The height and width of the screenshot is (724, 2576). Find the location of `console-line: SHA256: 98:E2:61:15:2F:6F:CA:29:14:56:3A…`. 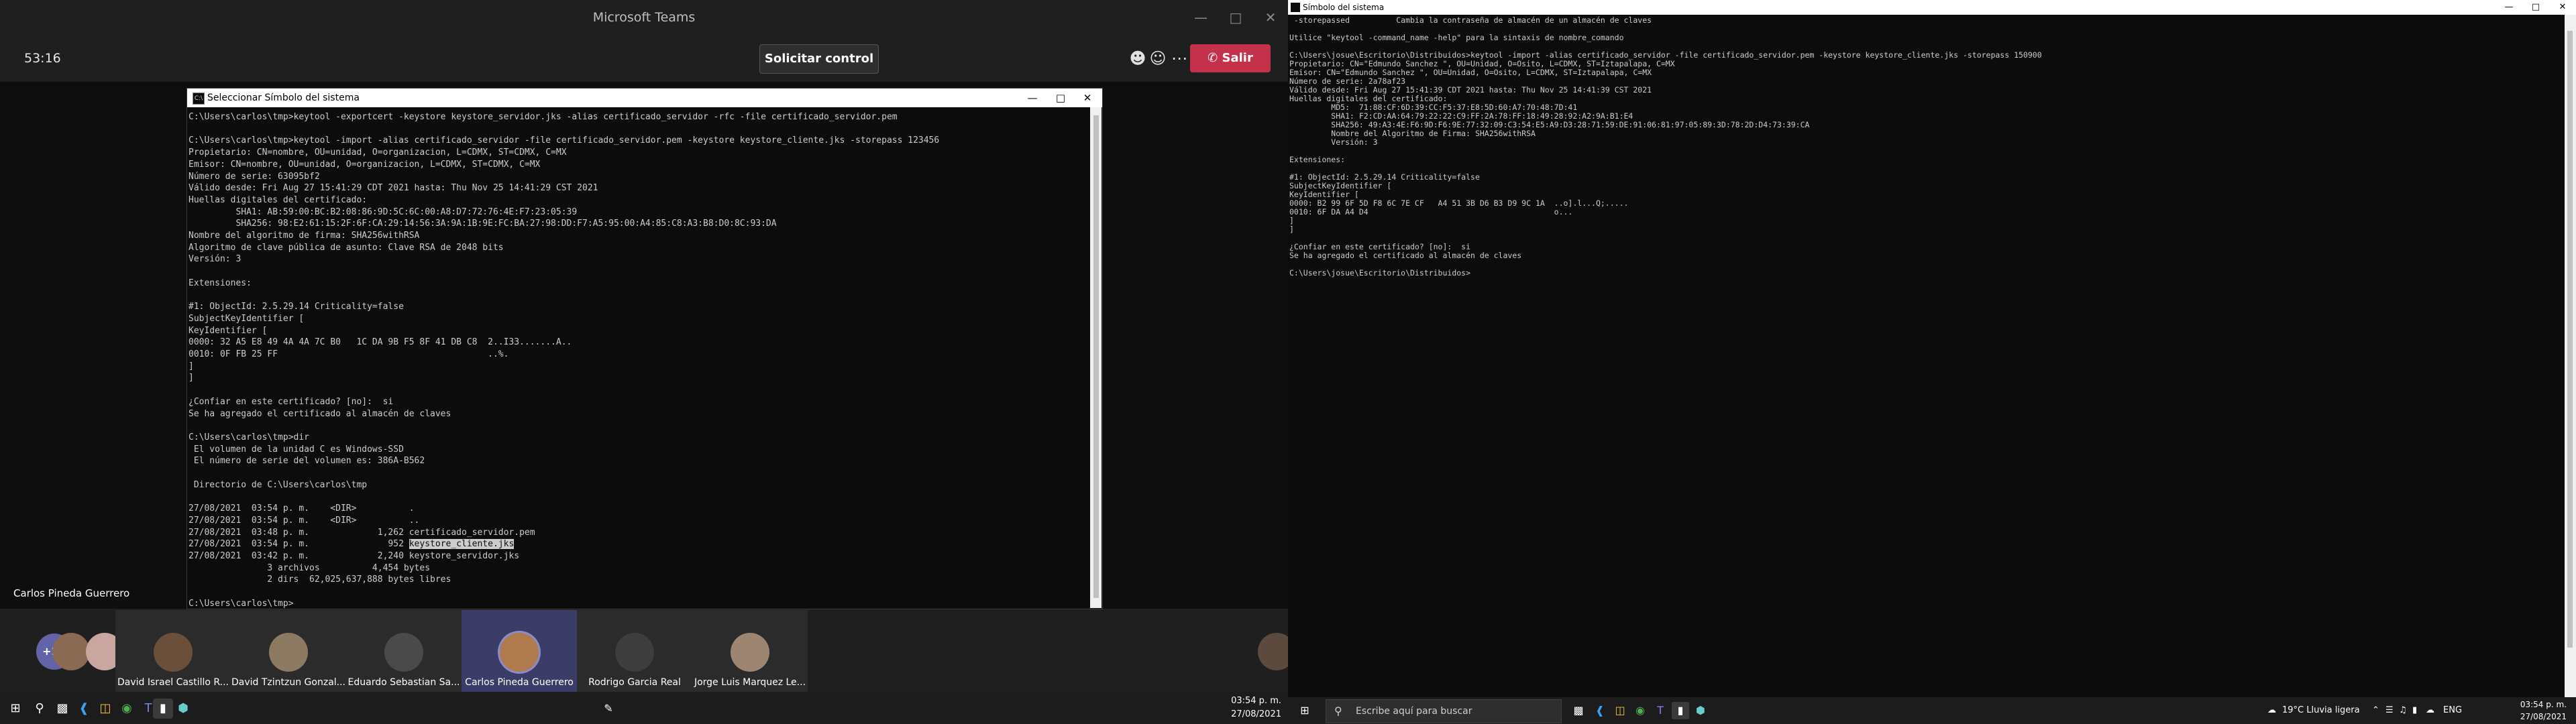

console-line: SHA256: 98:E2:61:15:2F:6F:CA:29:14:56:3A… is located at coordinates (483, 224).